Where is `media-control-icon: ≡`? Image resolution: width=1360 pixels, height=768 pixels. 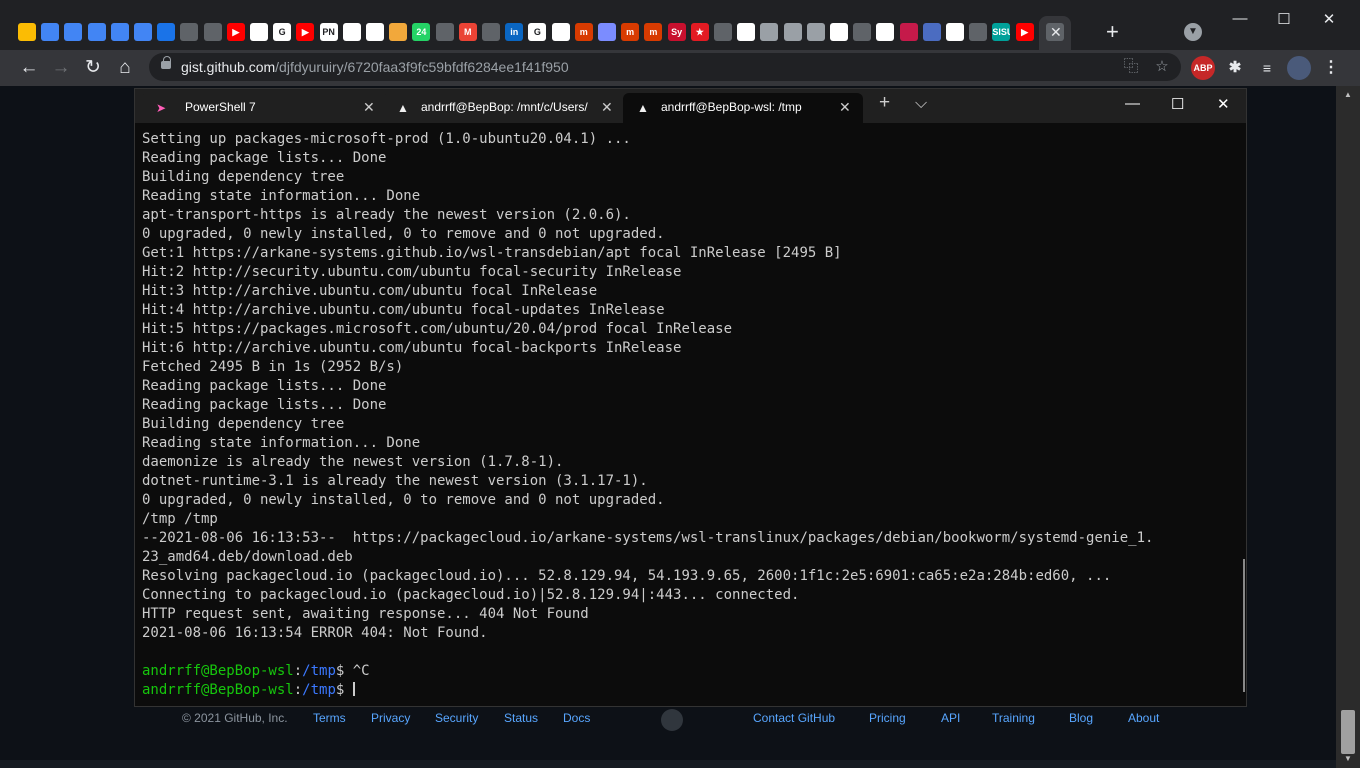
media-control-icon: ≡ is located at coordinates (1267, 68).